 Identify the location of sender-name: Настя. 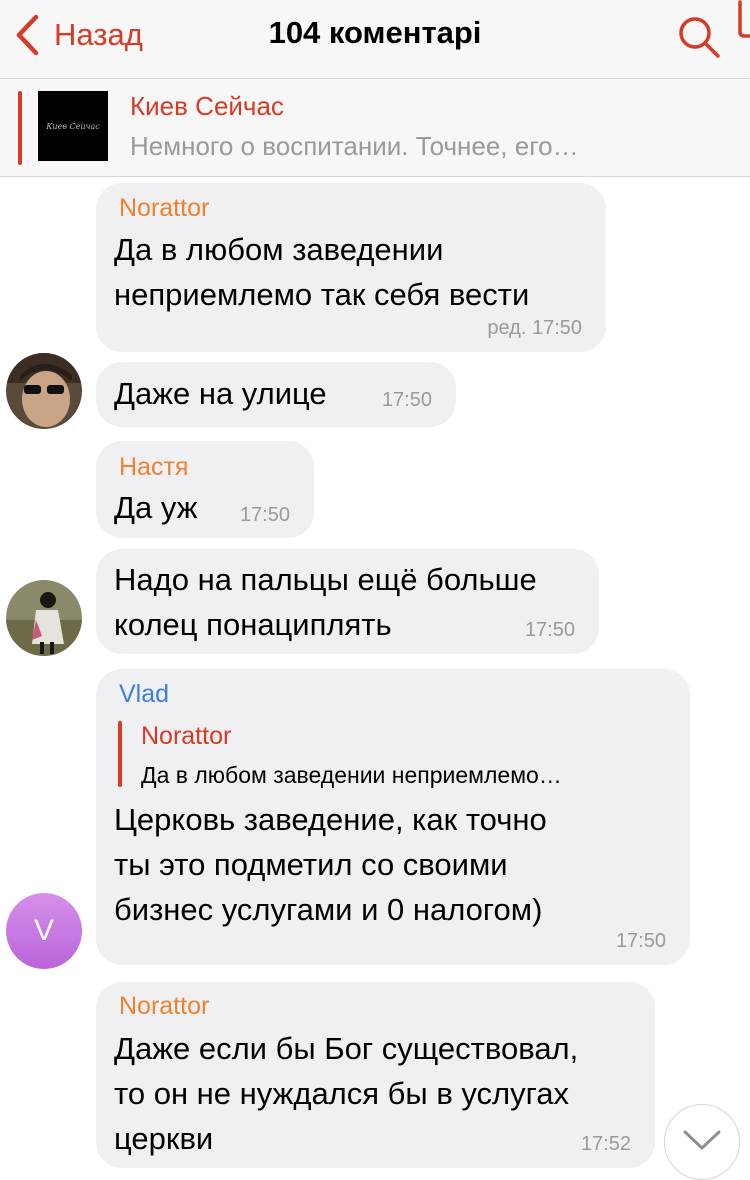
(153, 467).